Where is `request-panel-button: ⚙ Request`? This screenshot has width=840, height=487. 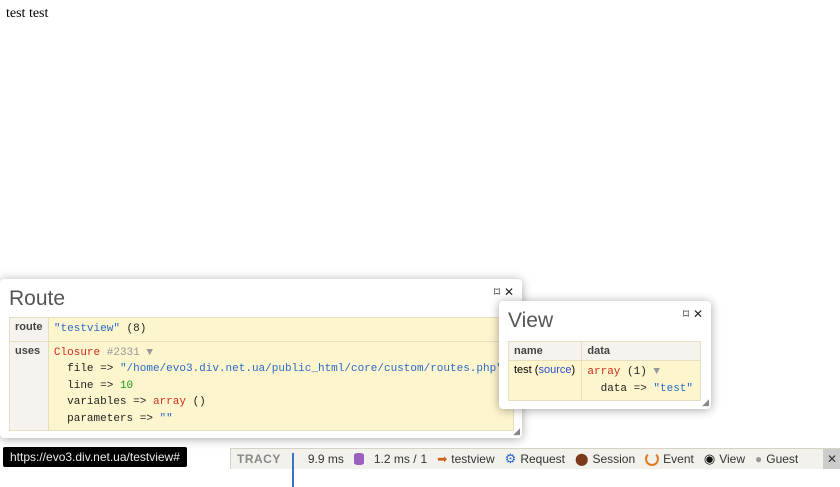
request-panel-button: ⚙ Request is located at coordinates (535, 459).